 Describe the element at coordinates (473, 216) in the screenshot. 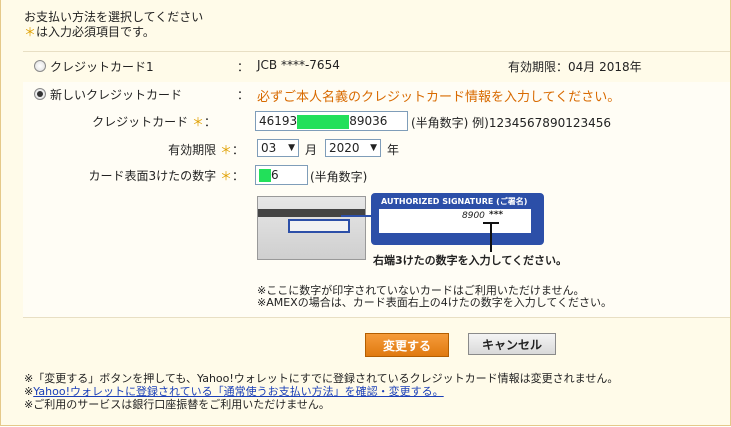

I see `signature-number: 8900` at that location.